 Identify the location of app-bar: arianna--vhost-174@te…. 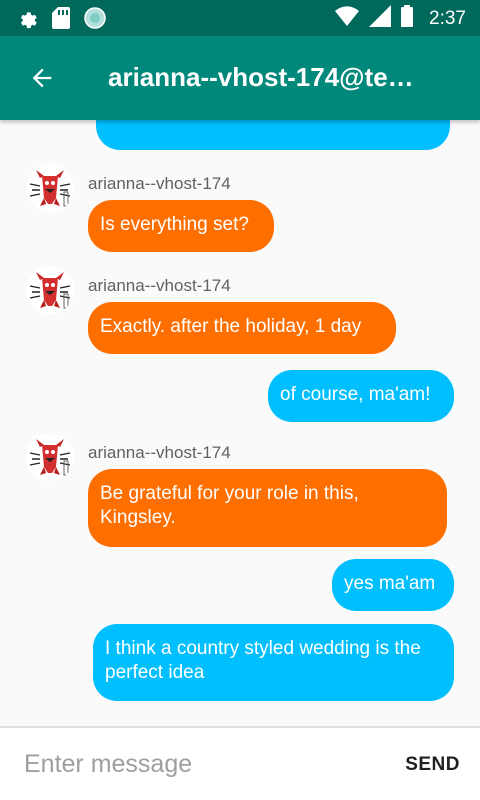
(240, 78).